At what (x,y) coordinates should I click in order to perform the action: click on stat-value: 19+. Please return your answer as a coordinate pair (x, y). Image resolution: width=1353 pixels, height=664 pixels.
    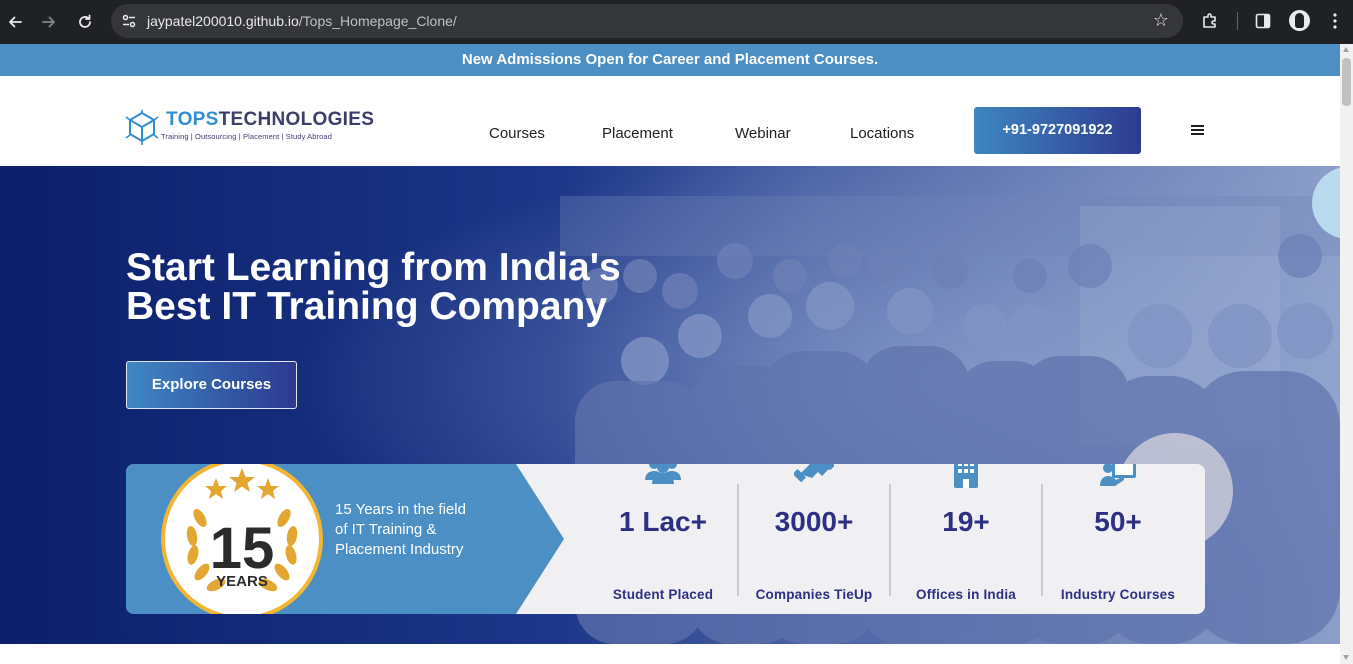
    Looking at the image, I should click on (966, 521).